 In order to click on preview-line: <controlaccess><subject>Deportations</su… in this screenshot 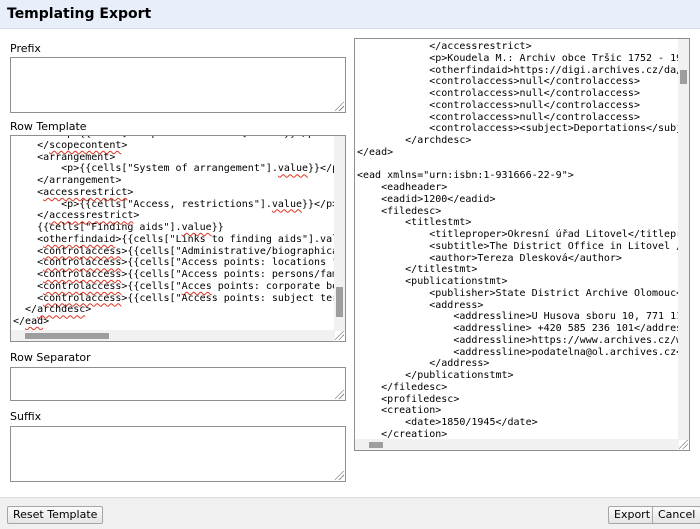, I will do `click(559, 129)`.